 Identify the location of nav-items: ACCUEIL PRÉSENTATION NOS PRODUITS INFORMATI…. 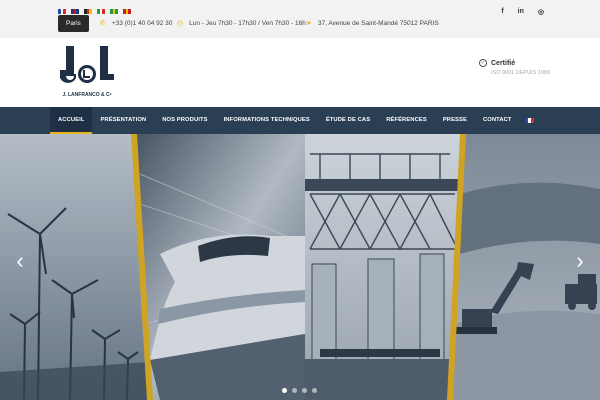
(292, 120).